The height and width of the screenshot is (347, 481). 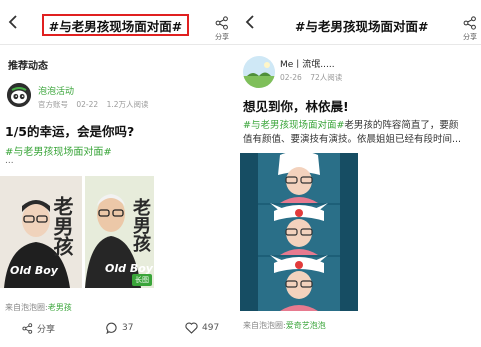 I want to click on official-badge: 官方账号, so click(x=53, y=104).